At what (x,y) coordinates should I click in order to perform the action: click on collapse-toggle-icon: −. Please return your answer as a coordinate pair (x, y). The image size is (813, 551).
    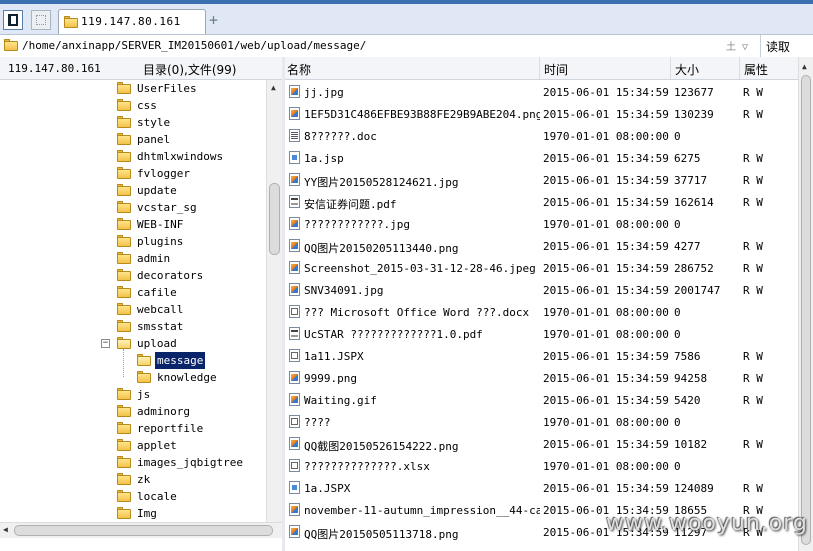
    Looking at the image, I should click on (105, 343).